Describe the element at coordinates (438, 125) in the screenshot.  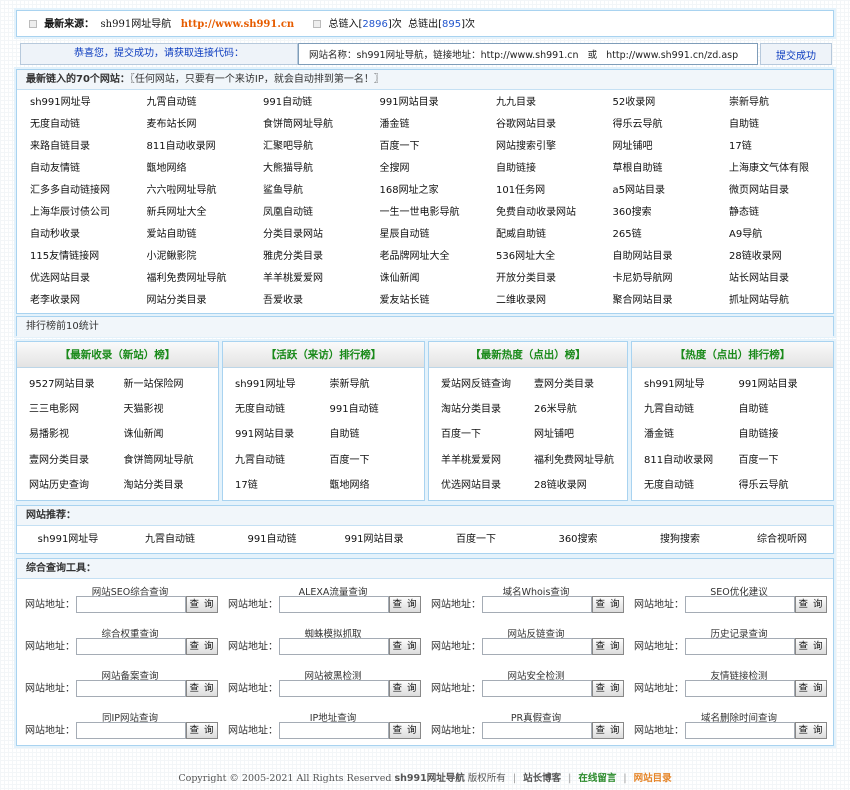
I see `site-link: 潘金链` at that location.